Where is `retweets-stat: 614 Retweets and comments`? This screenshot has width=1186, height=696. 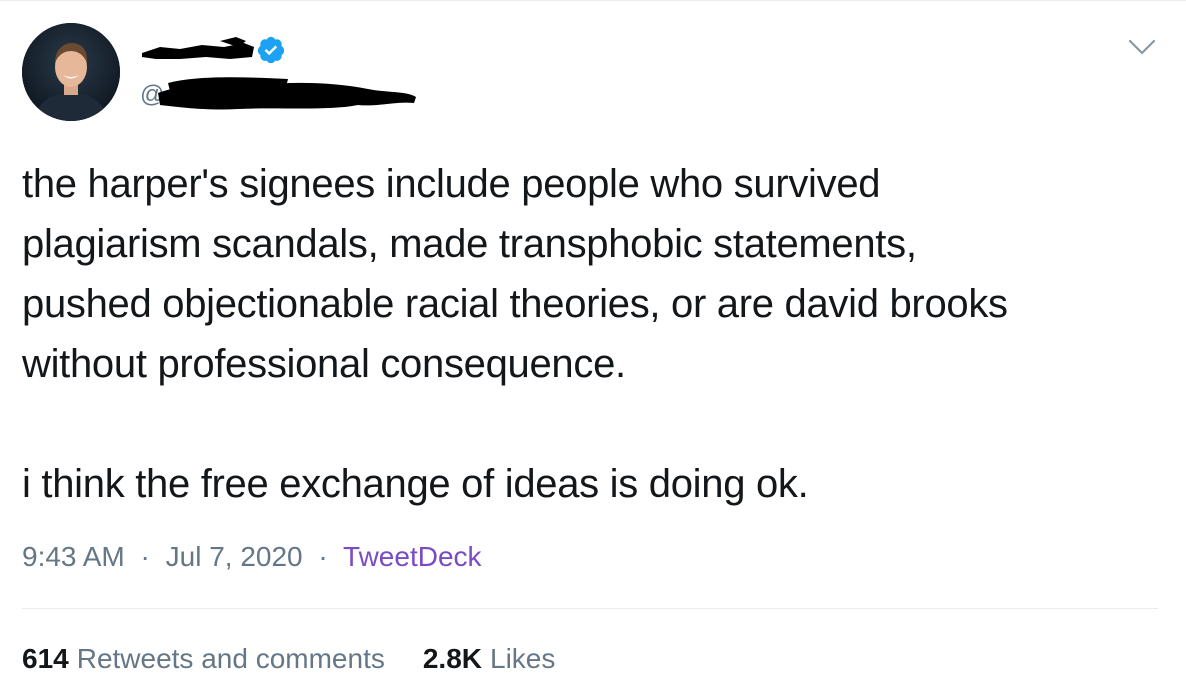
retweets-stat: 614 Retweets and comments is located at coordinates (203, 659).